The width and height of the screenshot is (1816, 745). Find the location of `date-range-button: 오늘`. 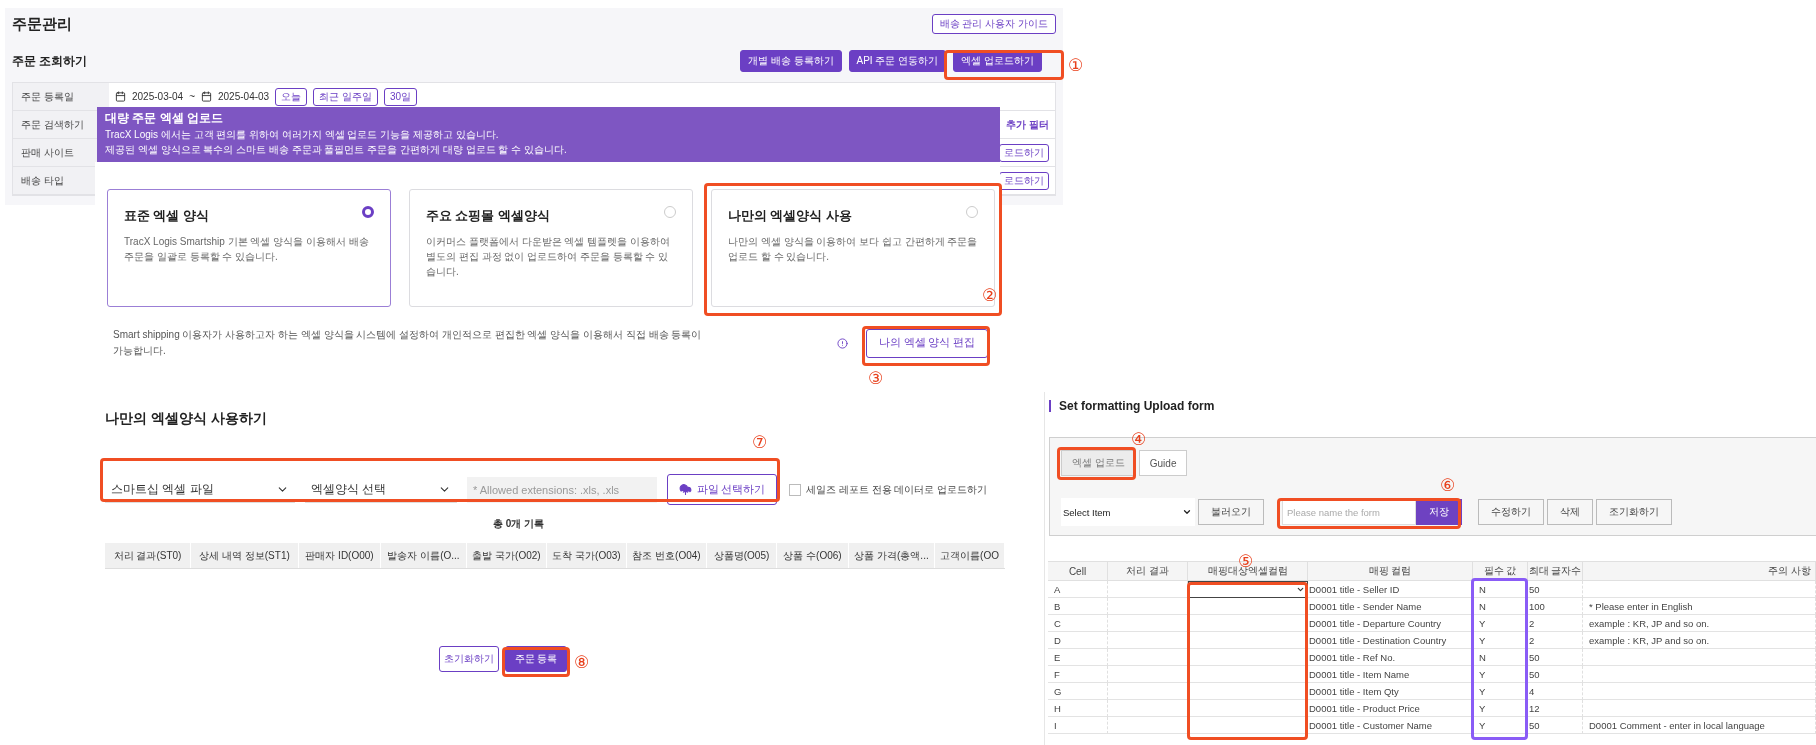

date-range-button: 오늘 is located at coordinates (291, 96).